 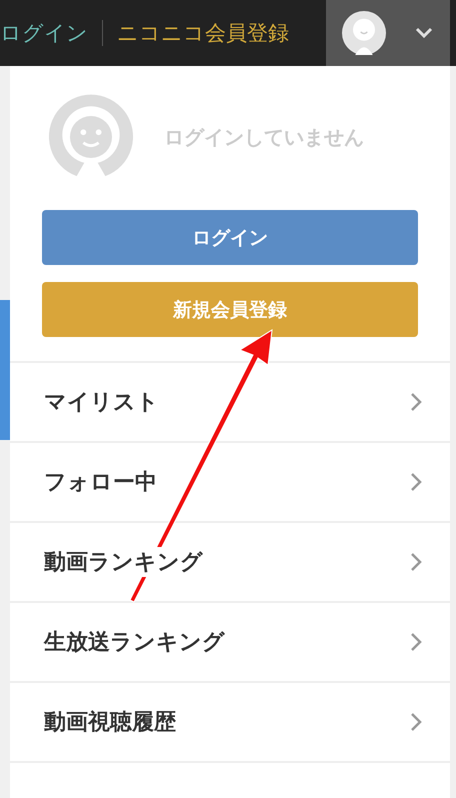 I want to click on account-menu-button, so click(x=388, y=33).